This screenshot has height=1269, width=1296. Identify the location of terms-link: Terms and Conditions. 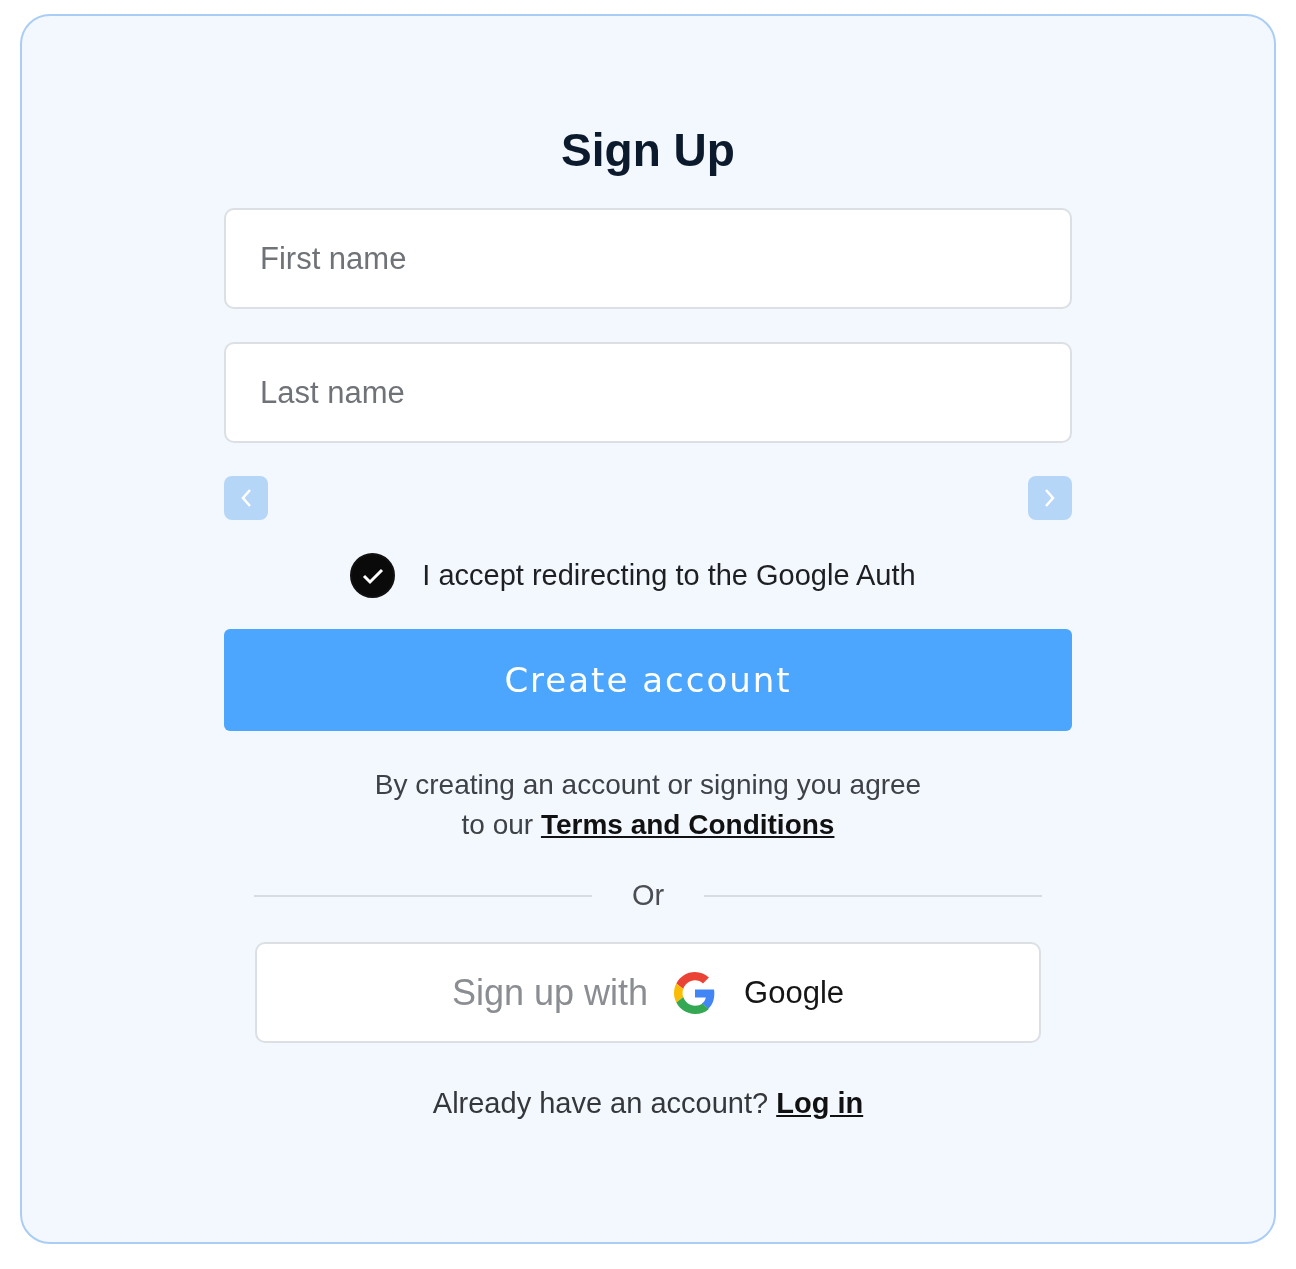
(687, 824).